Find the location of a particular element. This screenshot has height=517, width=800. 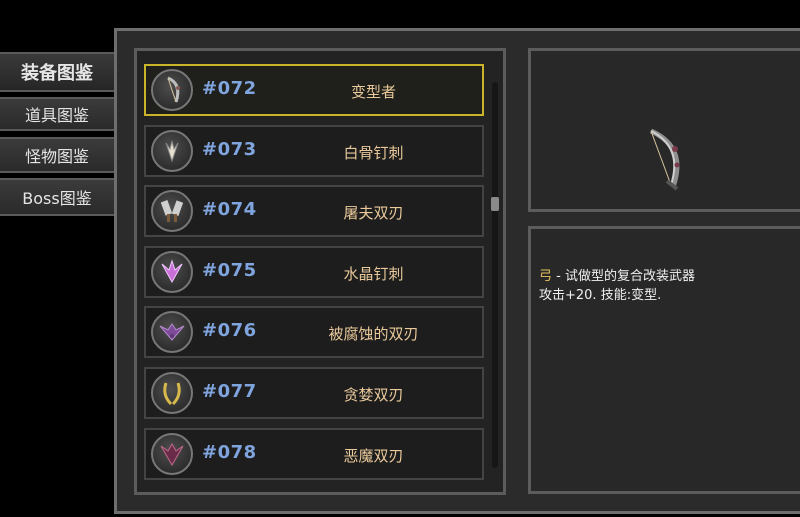

greed-blades-icon is located at coordinates (172, 393).